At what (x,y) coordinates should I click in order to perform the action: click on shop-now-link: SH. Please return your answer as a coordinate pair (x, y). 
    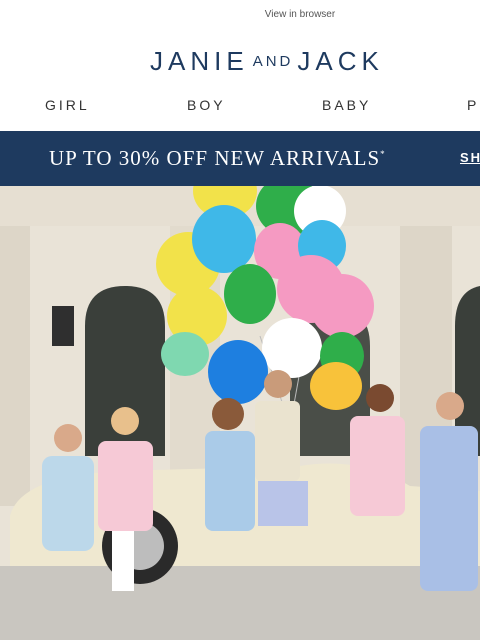
    Looking at the image, I should click on (470, 157).